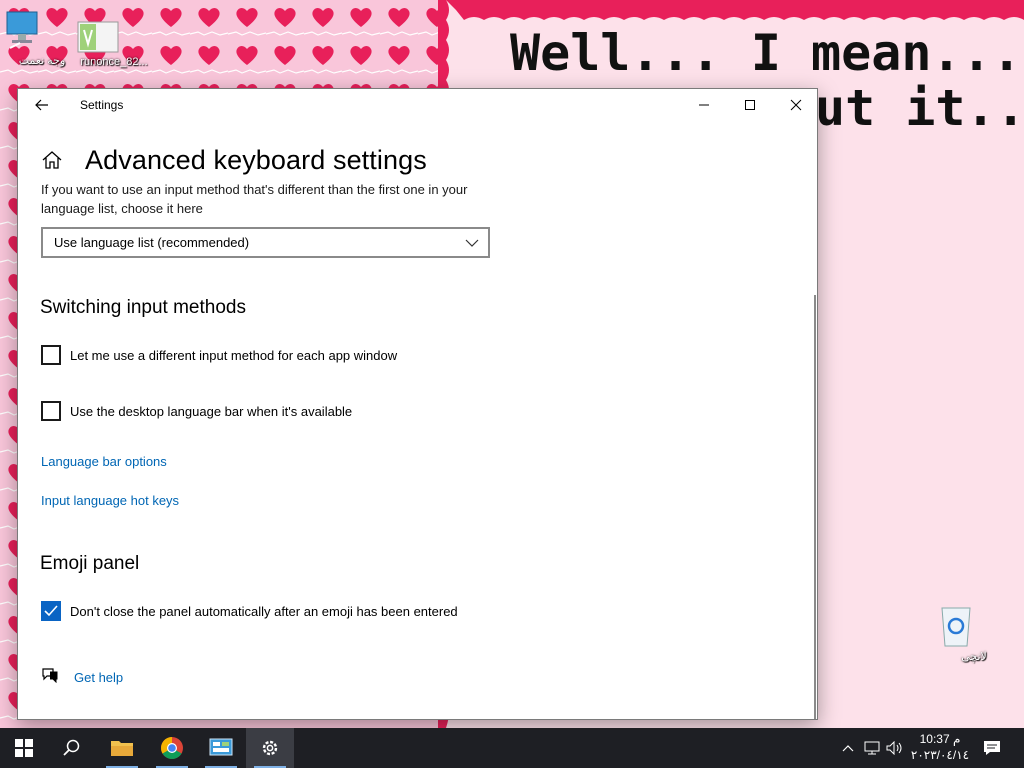 This screenshot has width=1024, height=768. I want to click on desktop-icon-recycle-bin: لانچی, so click(974, 632).